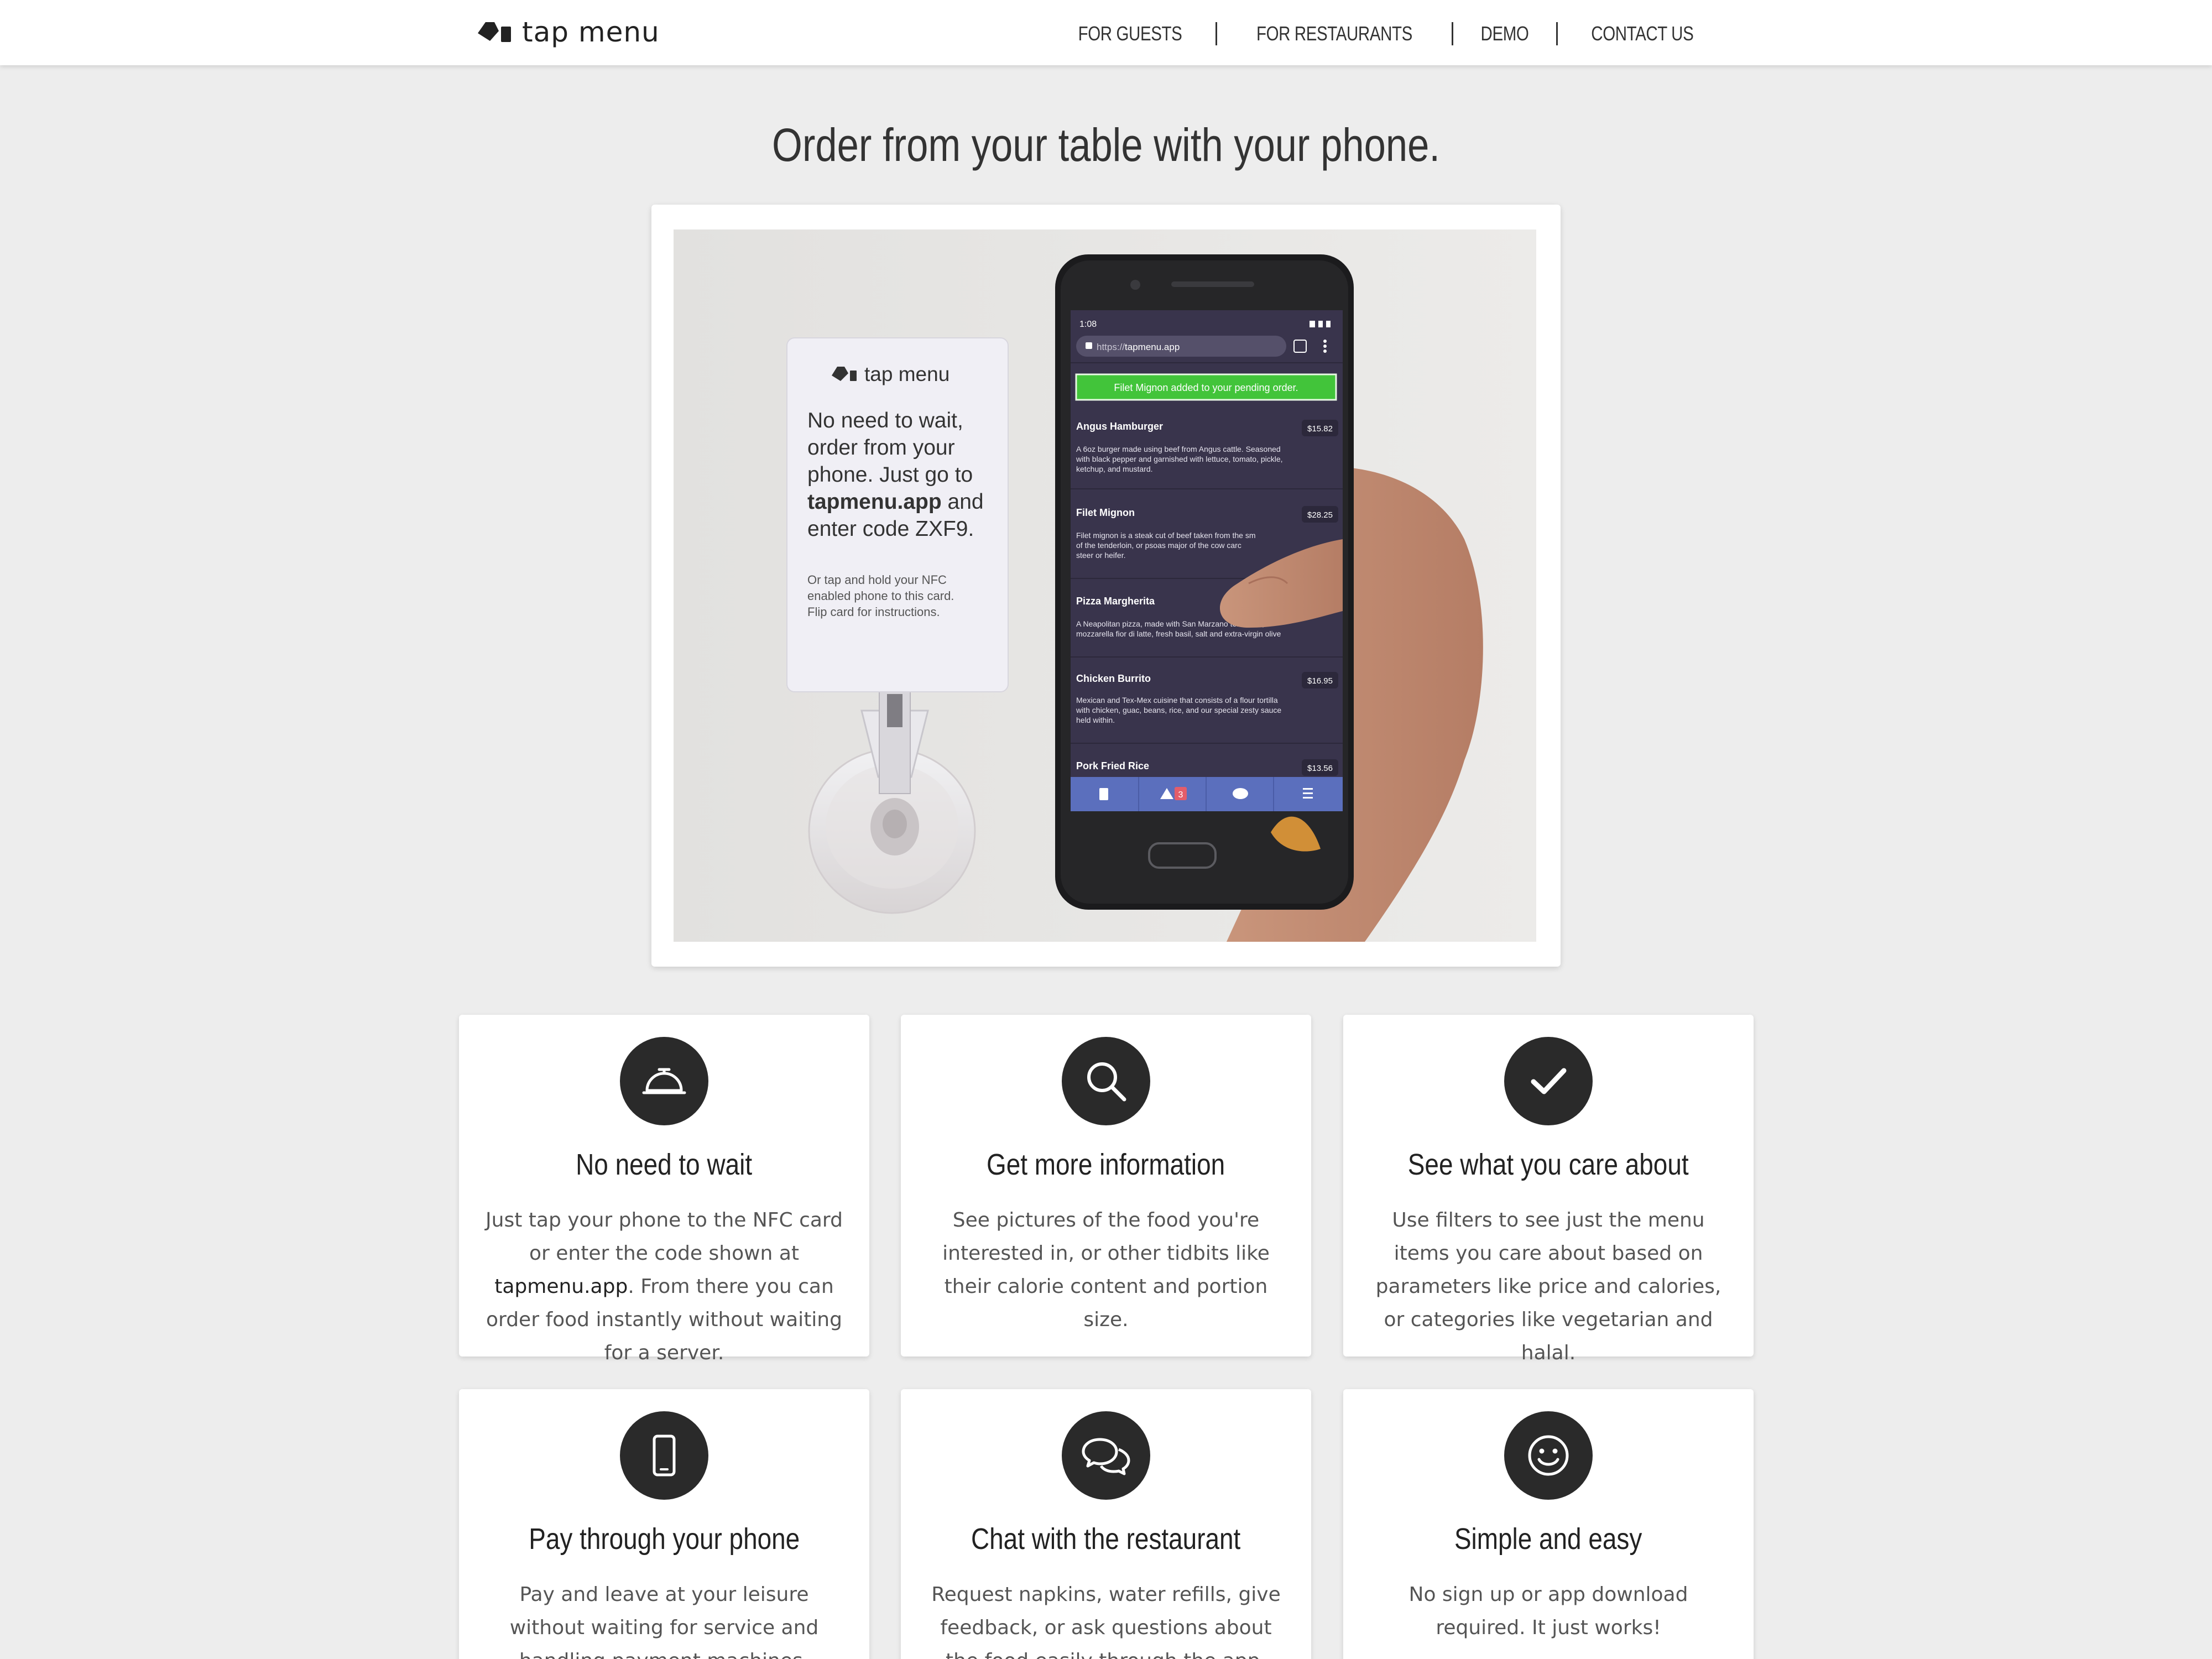 The width and height of the screenshot is (2212, 1659). I want to click on feature-title: See what you care about, so click(1549, 1164).